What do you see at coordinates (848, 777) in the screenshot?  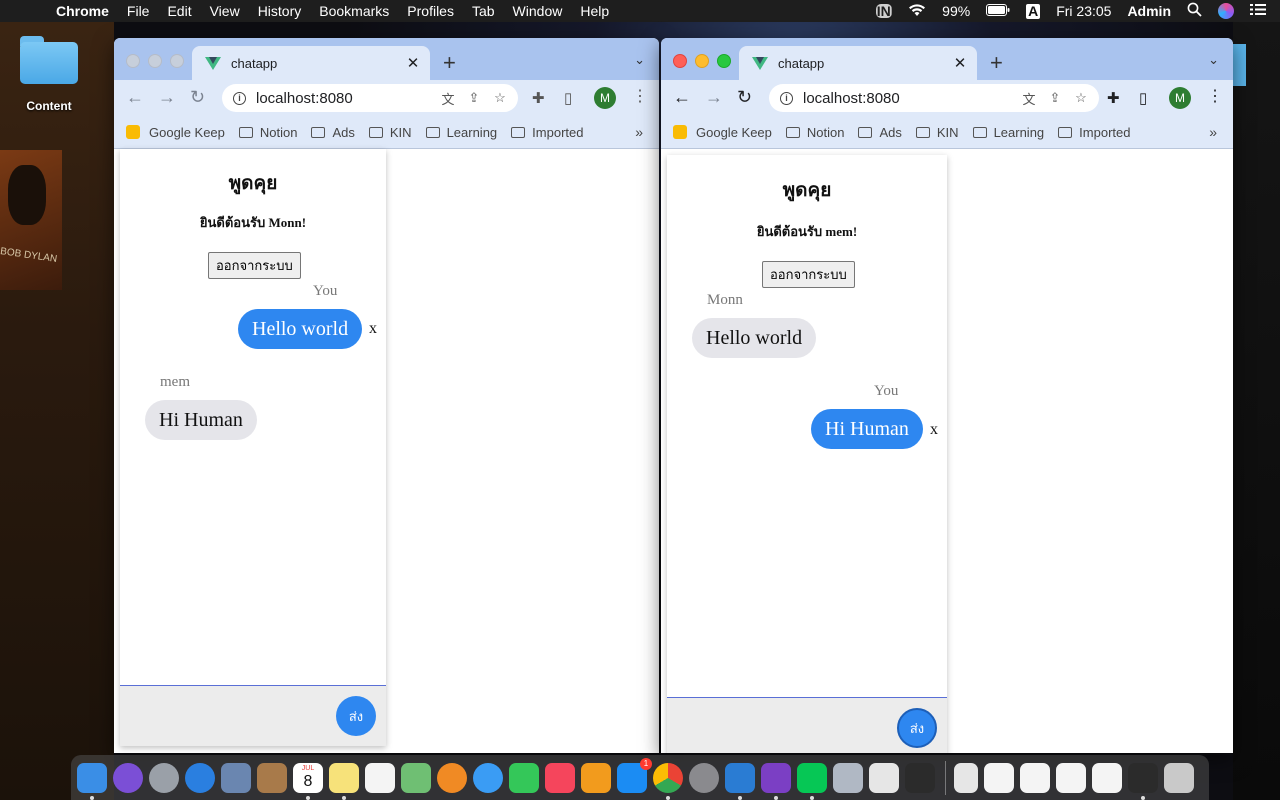 I see `utility-icon` at bounding box center [848, 777].